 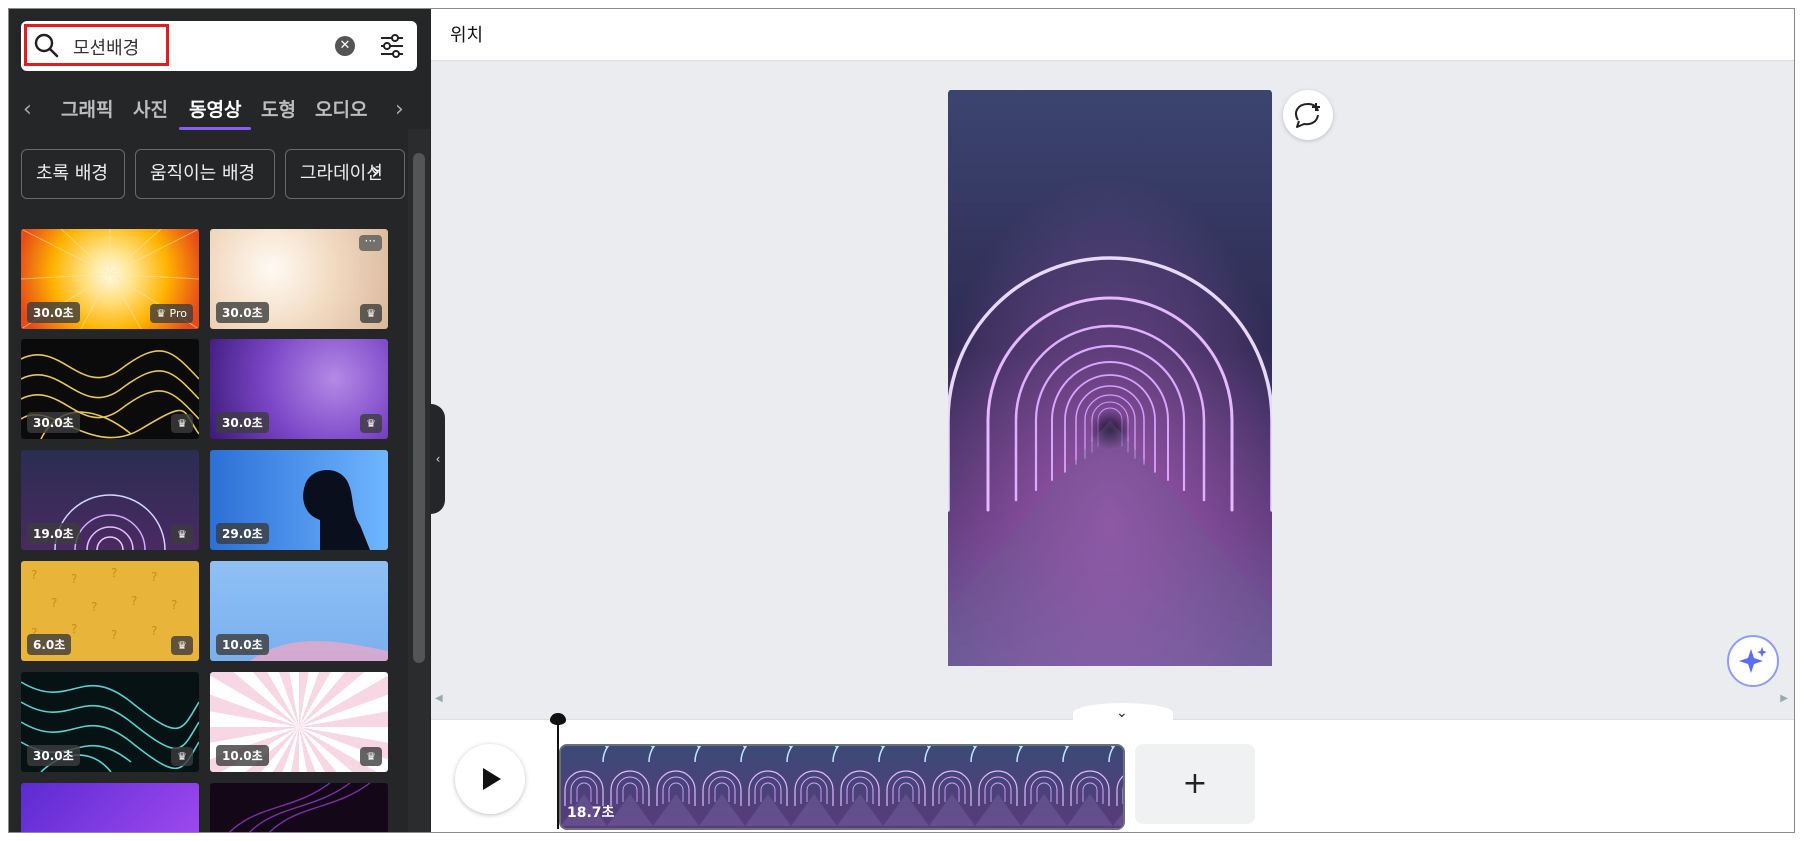 What do you see at coordinates (53, 533) in the screenshot?
I see `duration-badge: 19.0초` at bounding box center [53, 533].